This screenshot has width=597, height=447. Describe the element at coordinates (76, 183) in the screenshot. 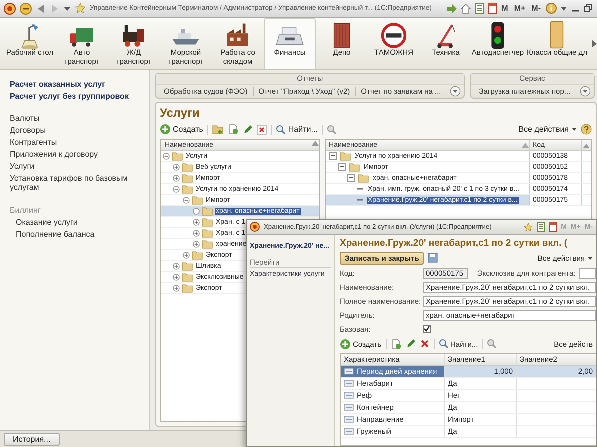

I see `nav-link: Установка тарифов по базовым услугам` at that location.